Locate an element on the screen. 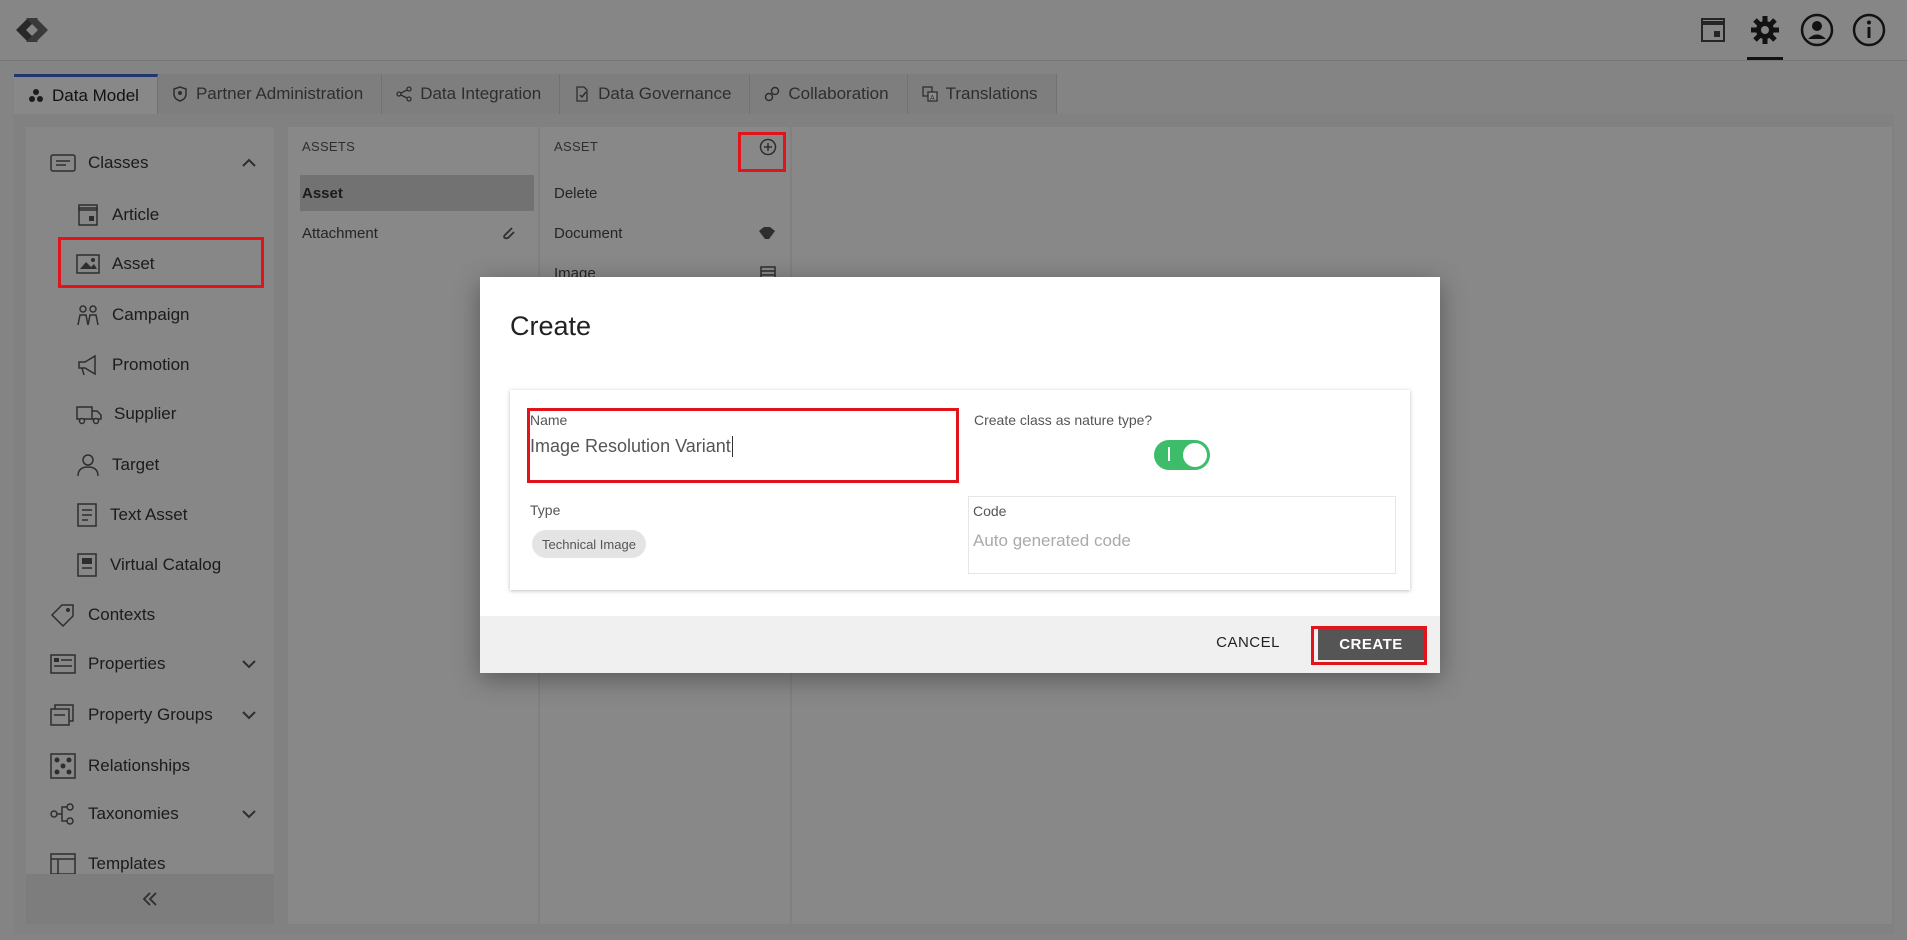 The width and height of the screenshot is (1907, 940). cancel-button: CANCEL is located at coordinates (1248, 642).